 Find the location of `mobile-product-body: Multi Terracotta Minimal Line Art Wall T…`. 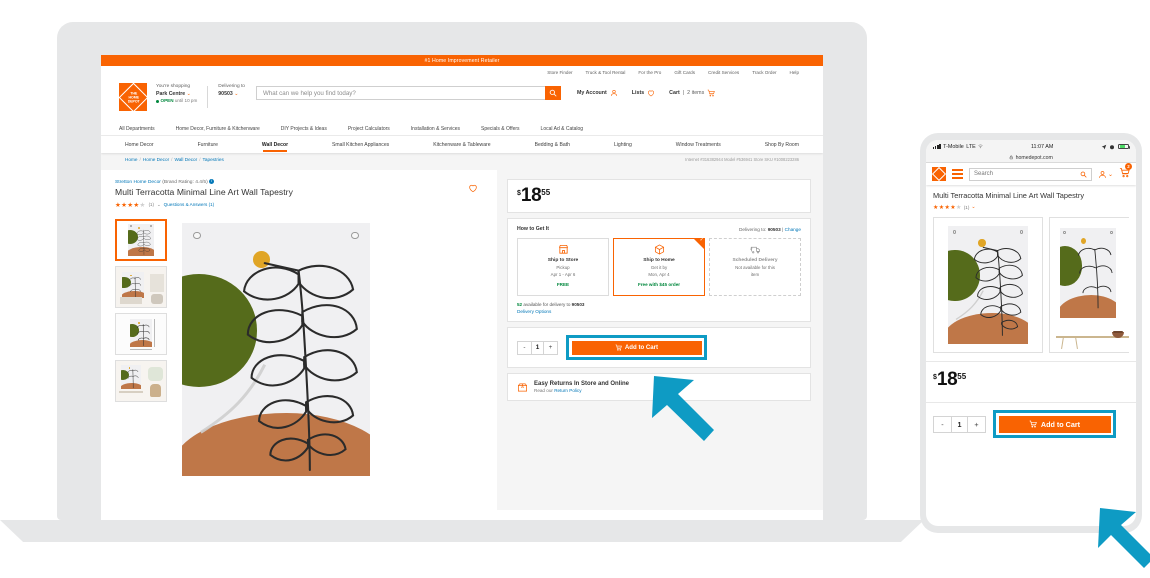

mobile-product-body: Multi Terracotta Minimal Line Art Wall T… is located at coordinates (1031, 269).